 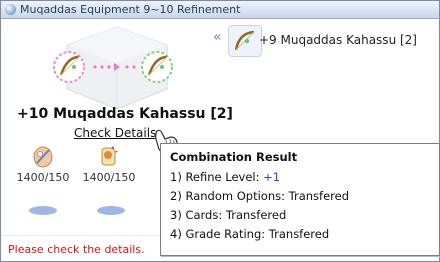 I want to click on tooltip-line-value: +1, so click(x=272, y=177).